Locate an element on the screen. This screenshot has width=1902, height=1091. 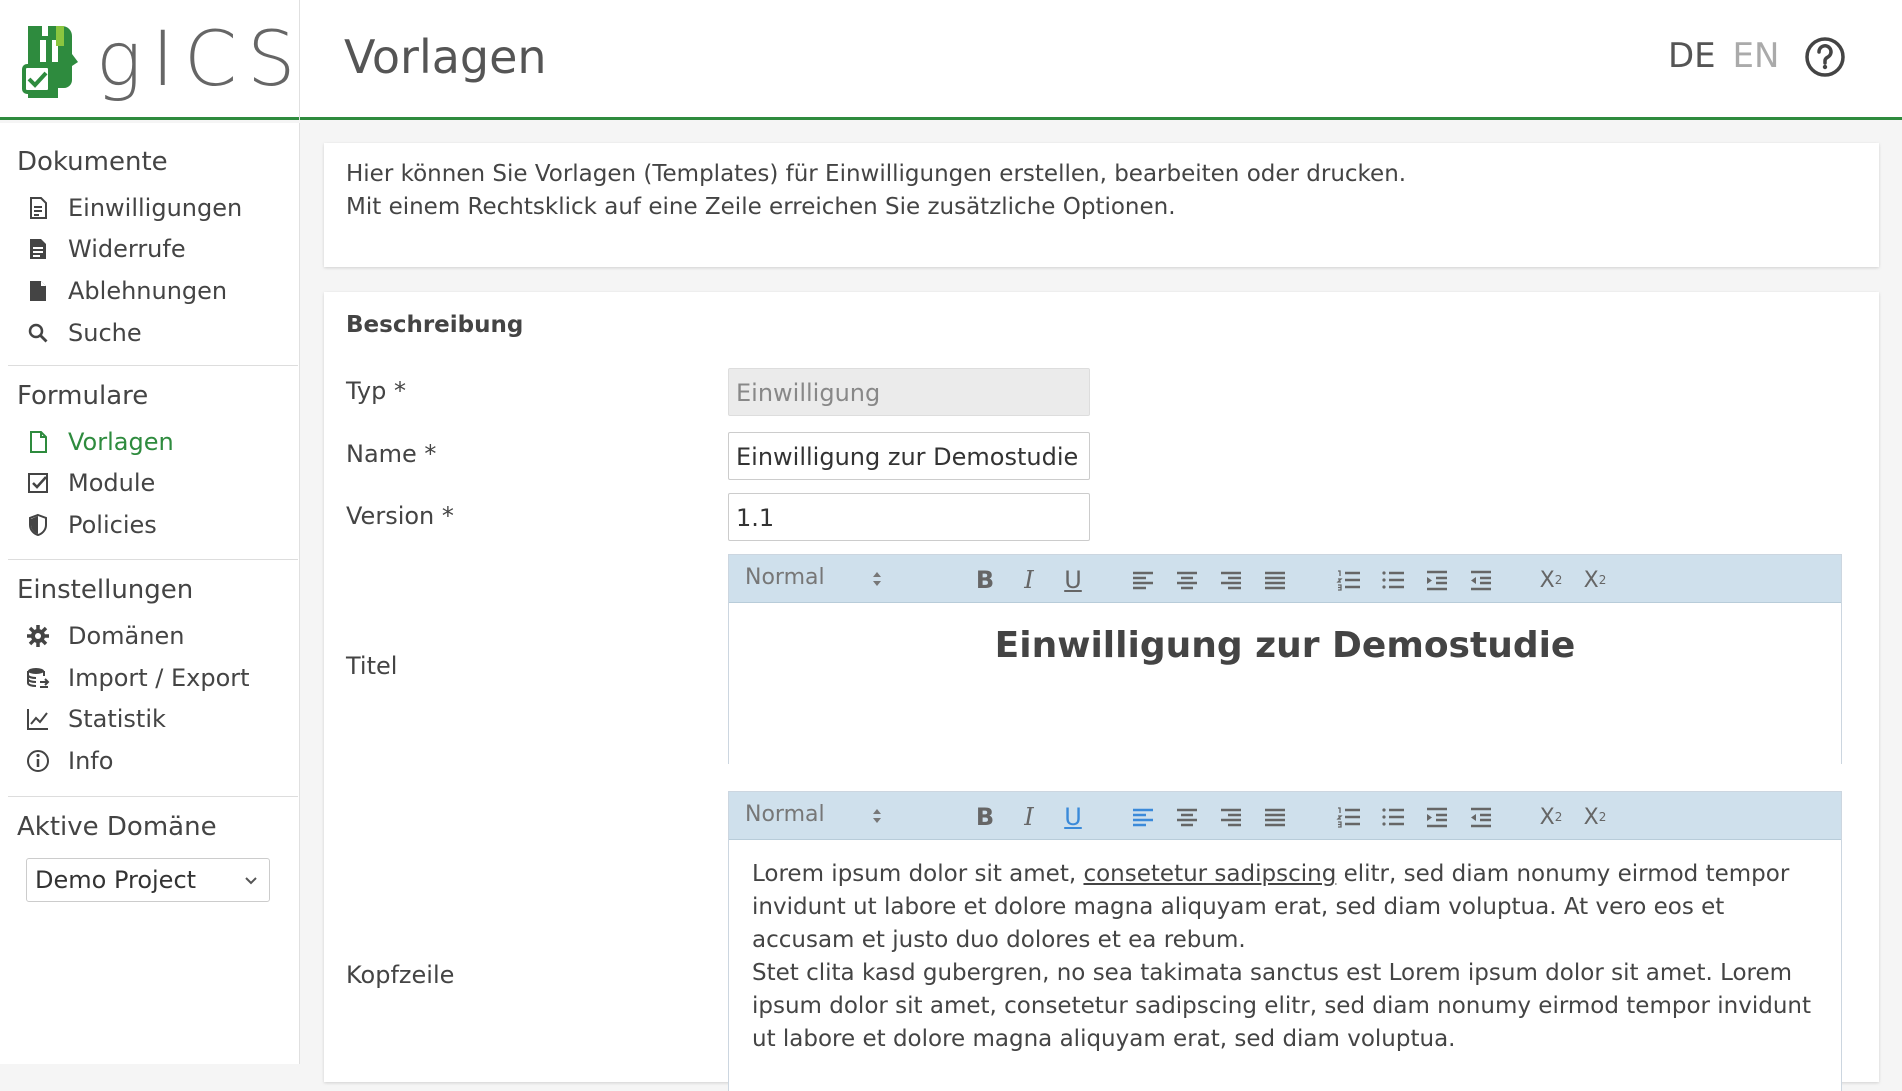
sidebar-item-label: Suche is located at coordinates (105, 333).